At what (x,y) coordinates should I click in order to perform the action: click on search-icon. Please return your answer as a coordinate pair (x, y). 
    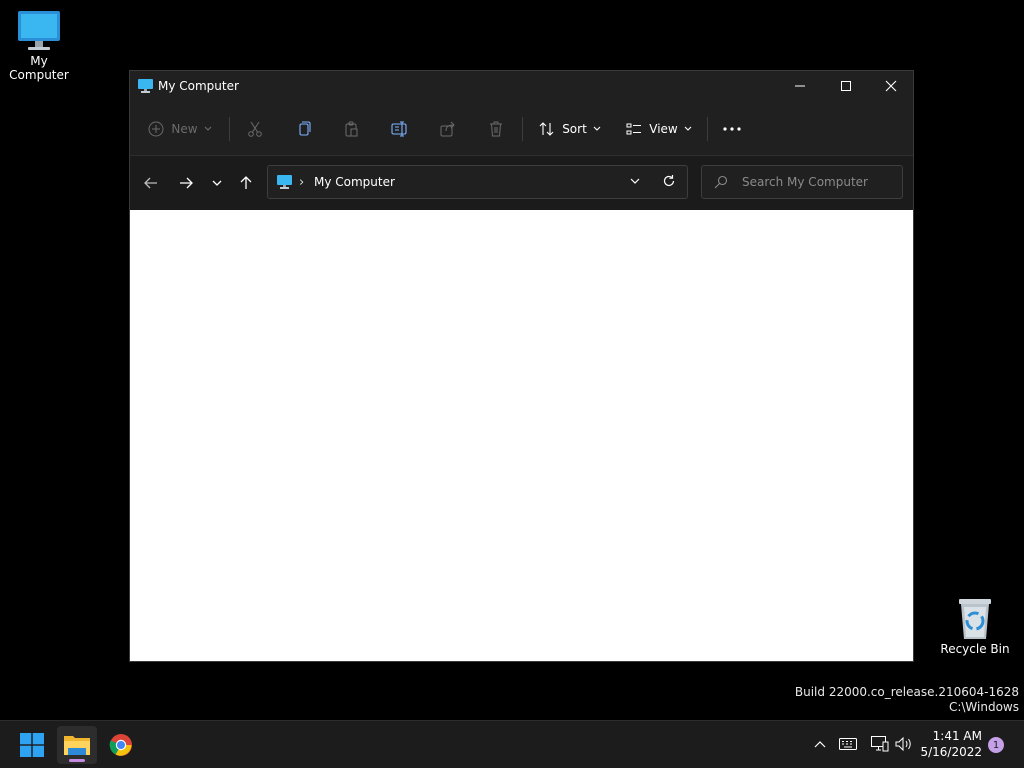
    Looking at the image, I should click on (721, 182).